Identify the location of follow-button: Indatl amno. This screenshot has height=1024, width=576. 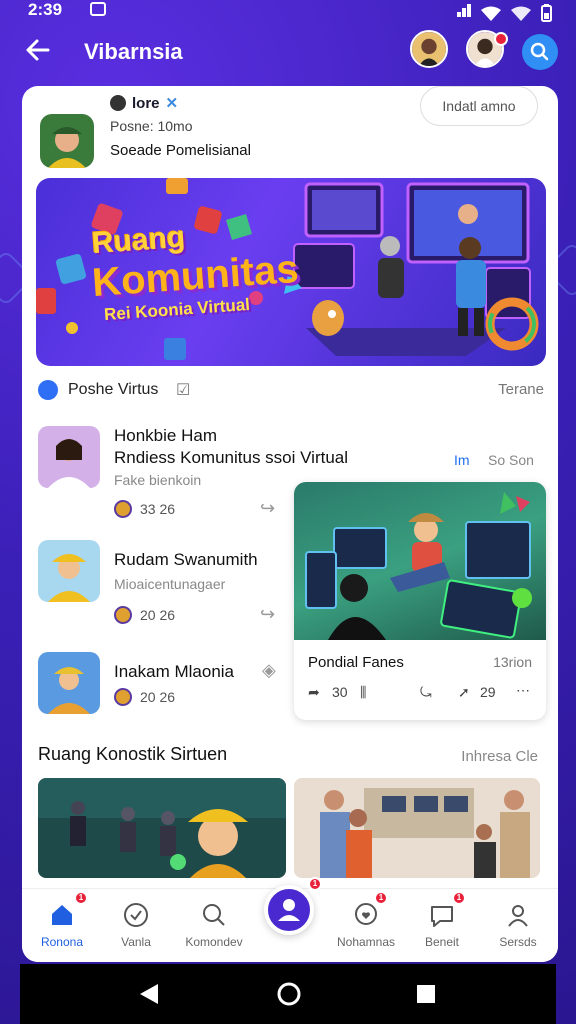
(479, 106).